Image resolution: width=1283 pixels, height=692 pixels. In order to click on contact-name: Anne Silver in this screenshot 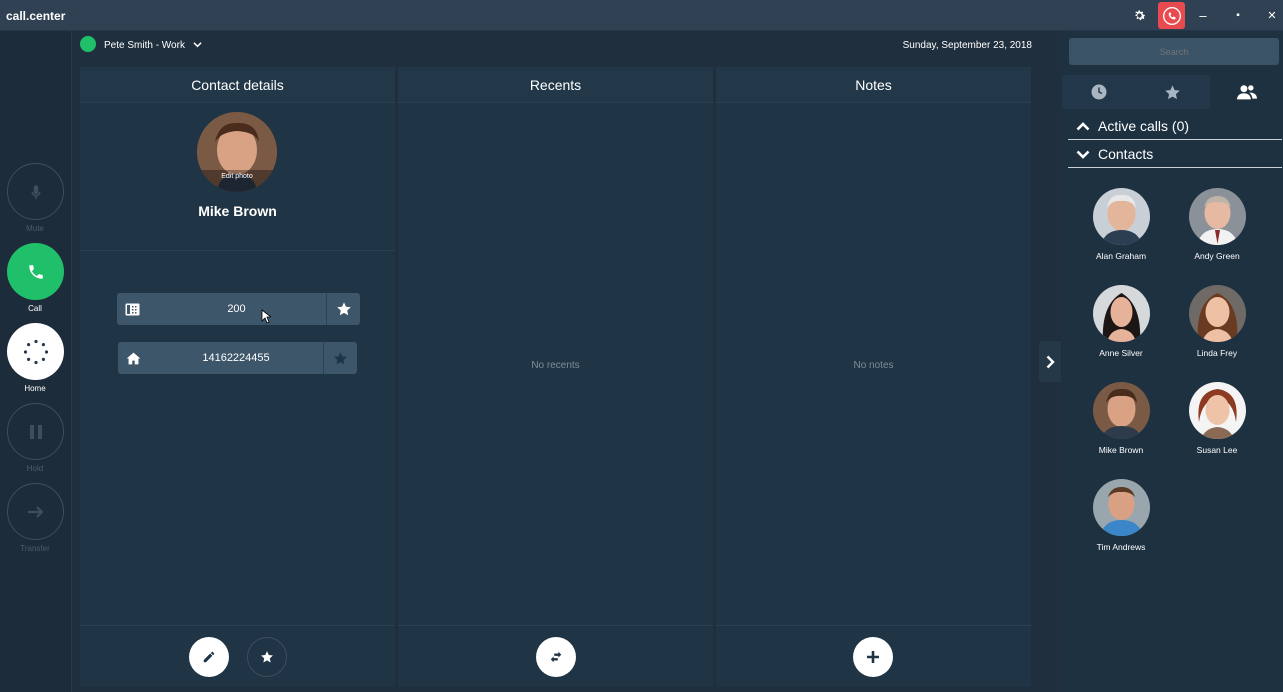, I will do `click(1121, 353)`.